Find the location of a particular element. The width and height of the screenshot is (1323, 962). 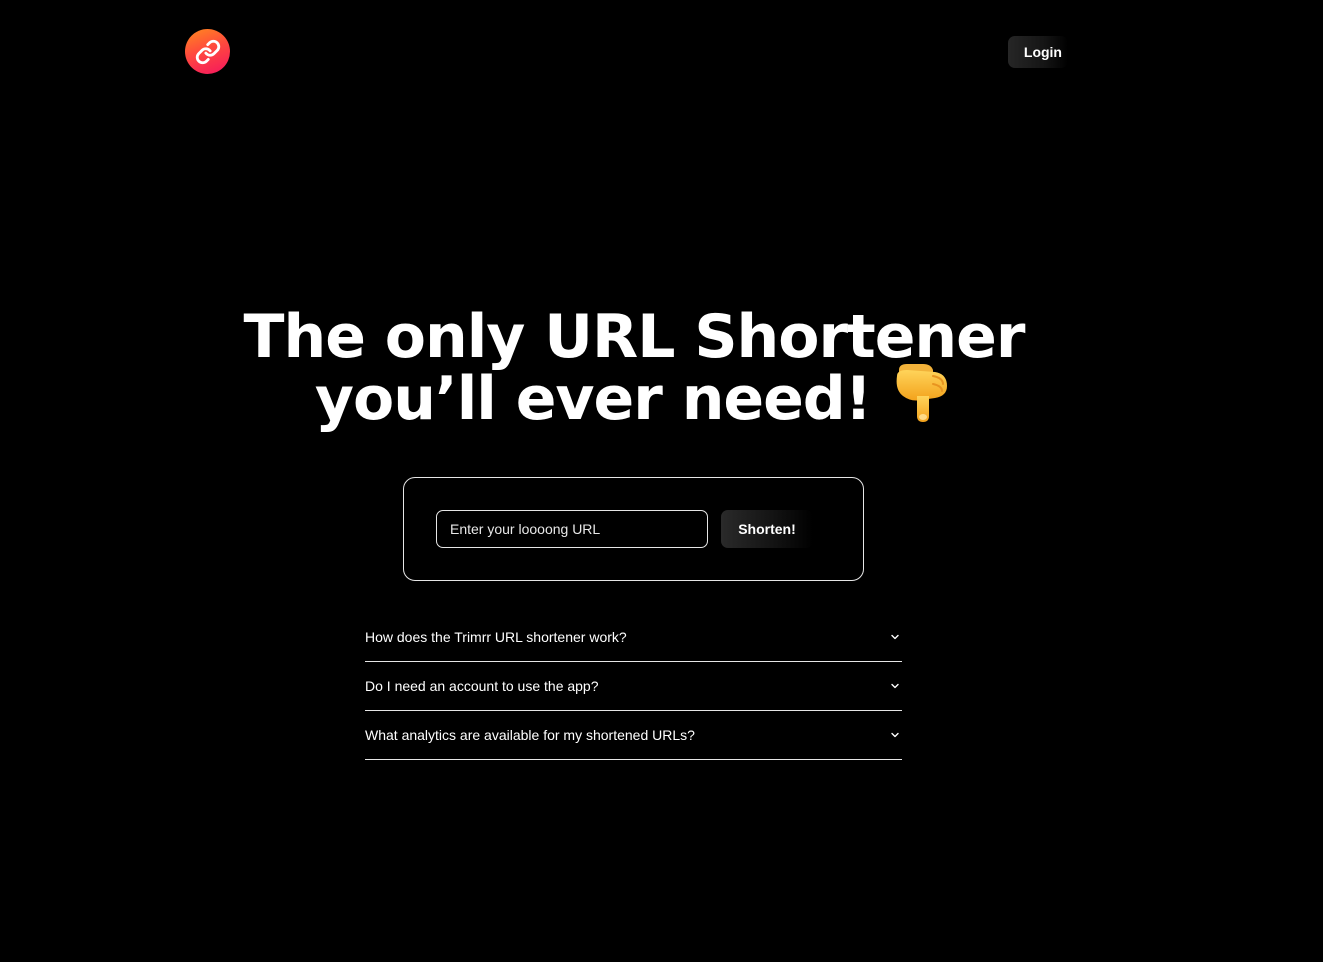

hero-headline-line-2: you’ll ever need! is located at coordinates (634, 401).